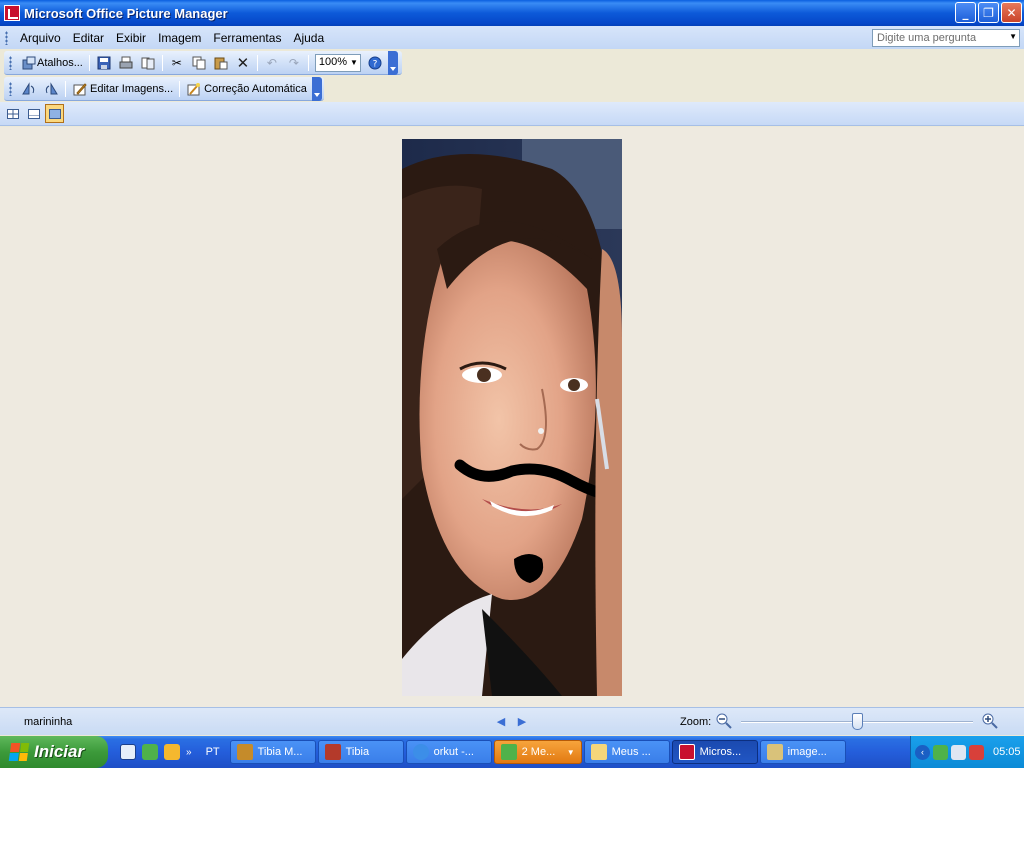  Describe the element at coordinates (508, 752) in the screenshot. I see `msn-messenger-icon` at that location.